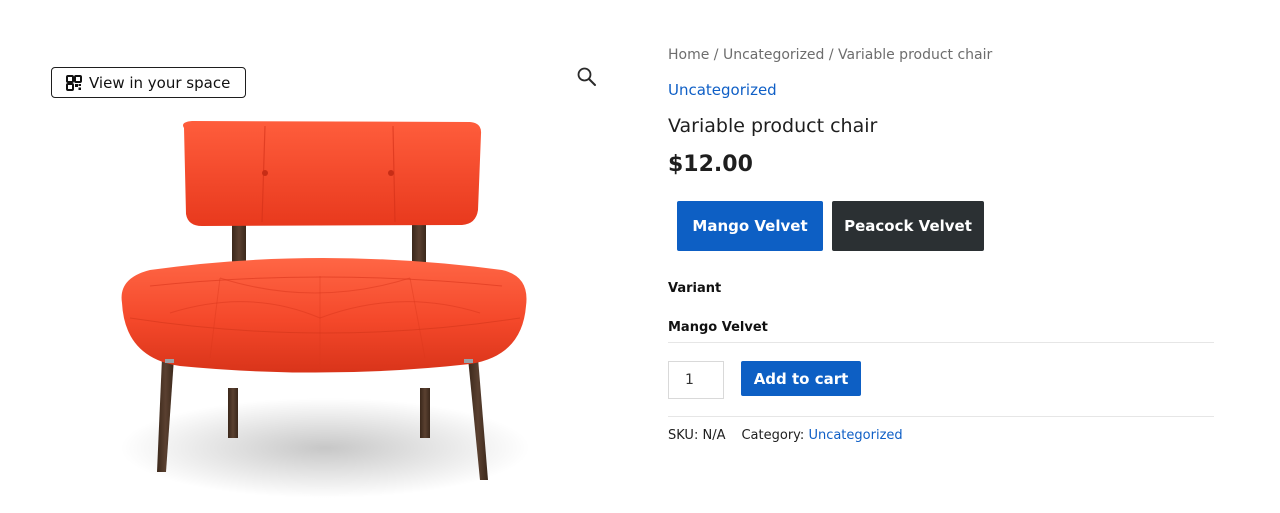  What do you see at coordinates (714, 435) in the screenshot?
I see `sku-value: N/A` at bounding box center [714, 435].